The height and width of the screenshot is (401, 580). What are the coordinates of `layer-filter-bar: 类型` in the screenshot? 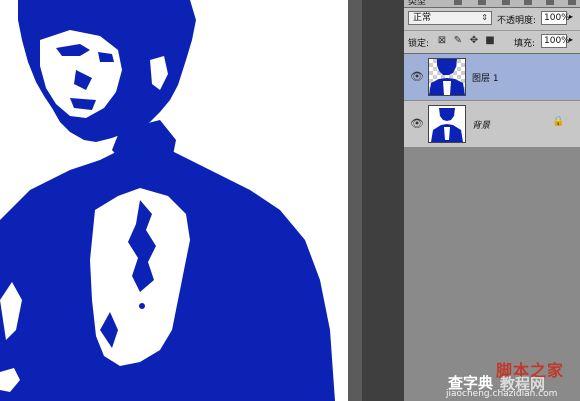 It's located at (492, 4).